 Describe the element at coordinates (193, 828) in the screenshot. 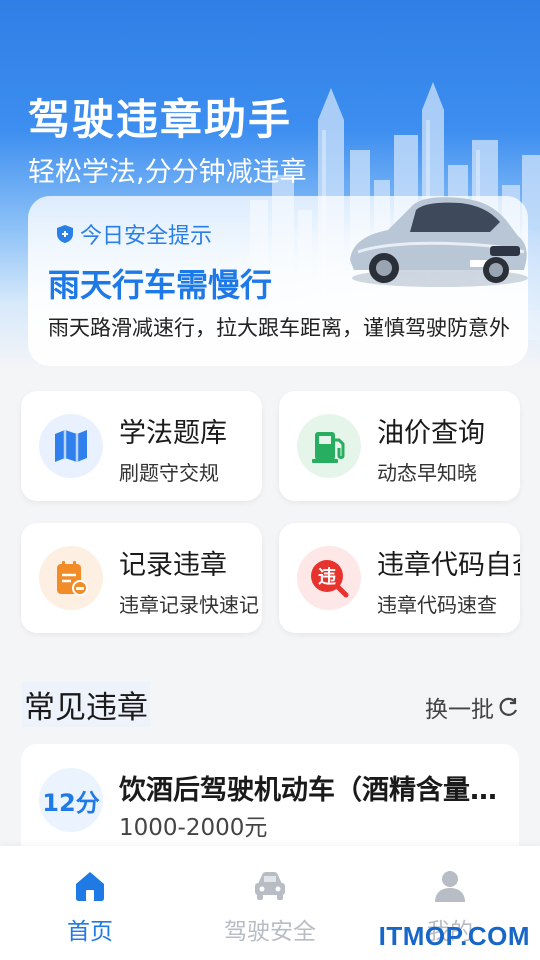

I see `violation-fine: 1000-2000元` at that location.